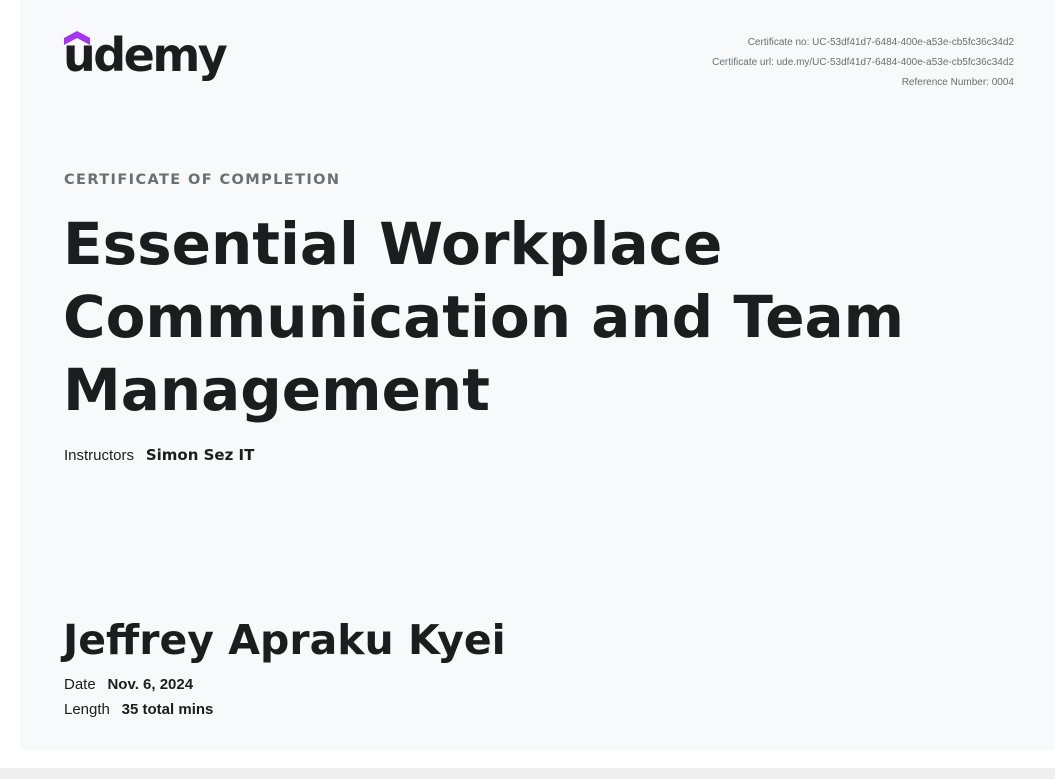 The image size is (1055, 779). What do you see at coordinates (87, 709) in the screenshot?
I see `length-label: Length` at bounding box center [87, 709].